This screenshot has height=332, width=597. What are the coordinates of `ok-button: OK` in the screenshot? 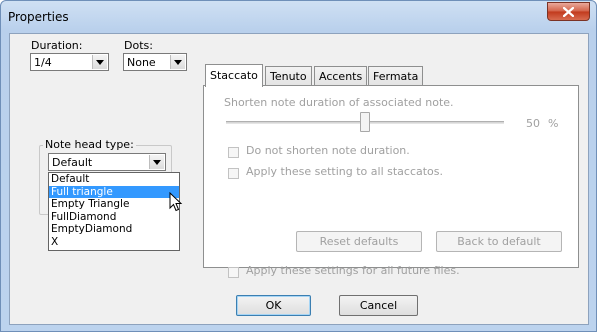 It's located at (273, 305).